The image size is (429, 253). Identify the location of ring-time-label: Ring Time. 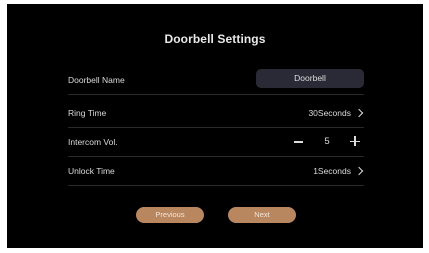
(87, 113).